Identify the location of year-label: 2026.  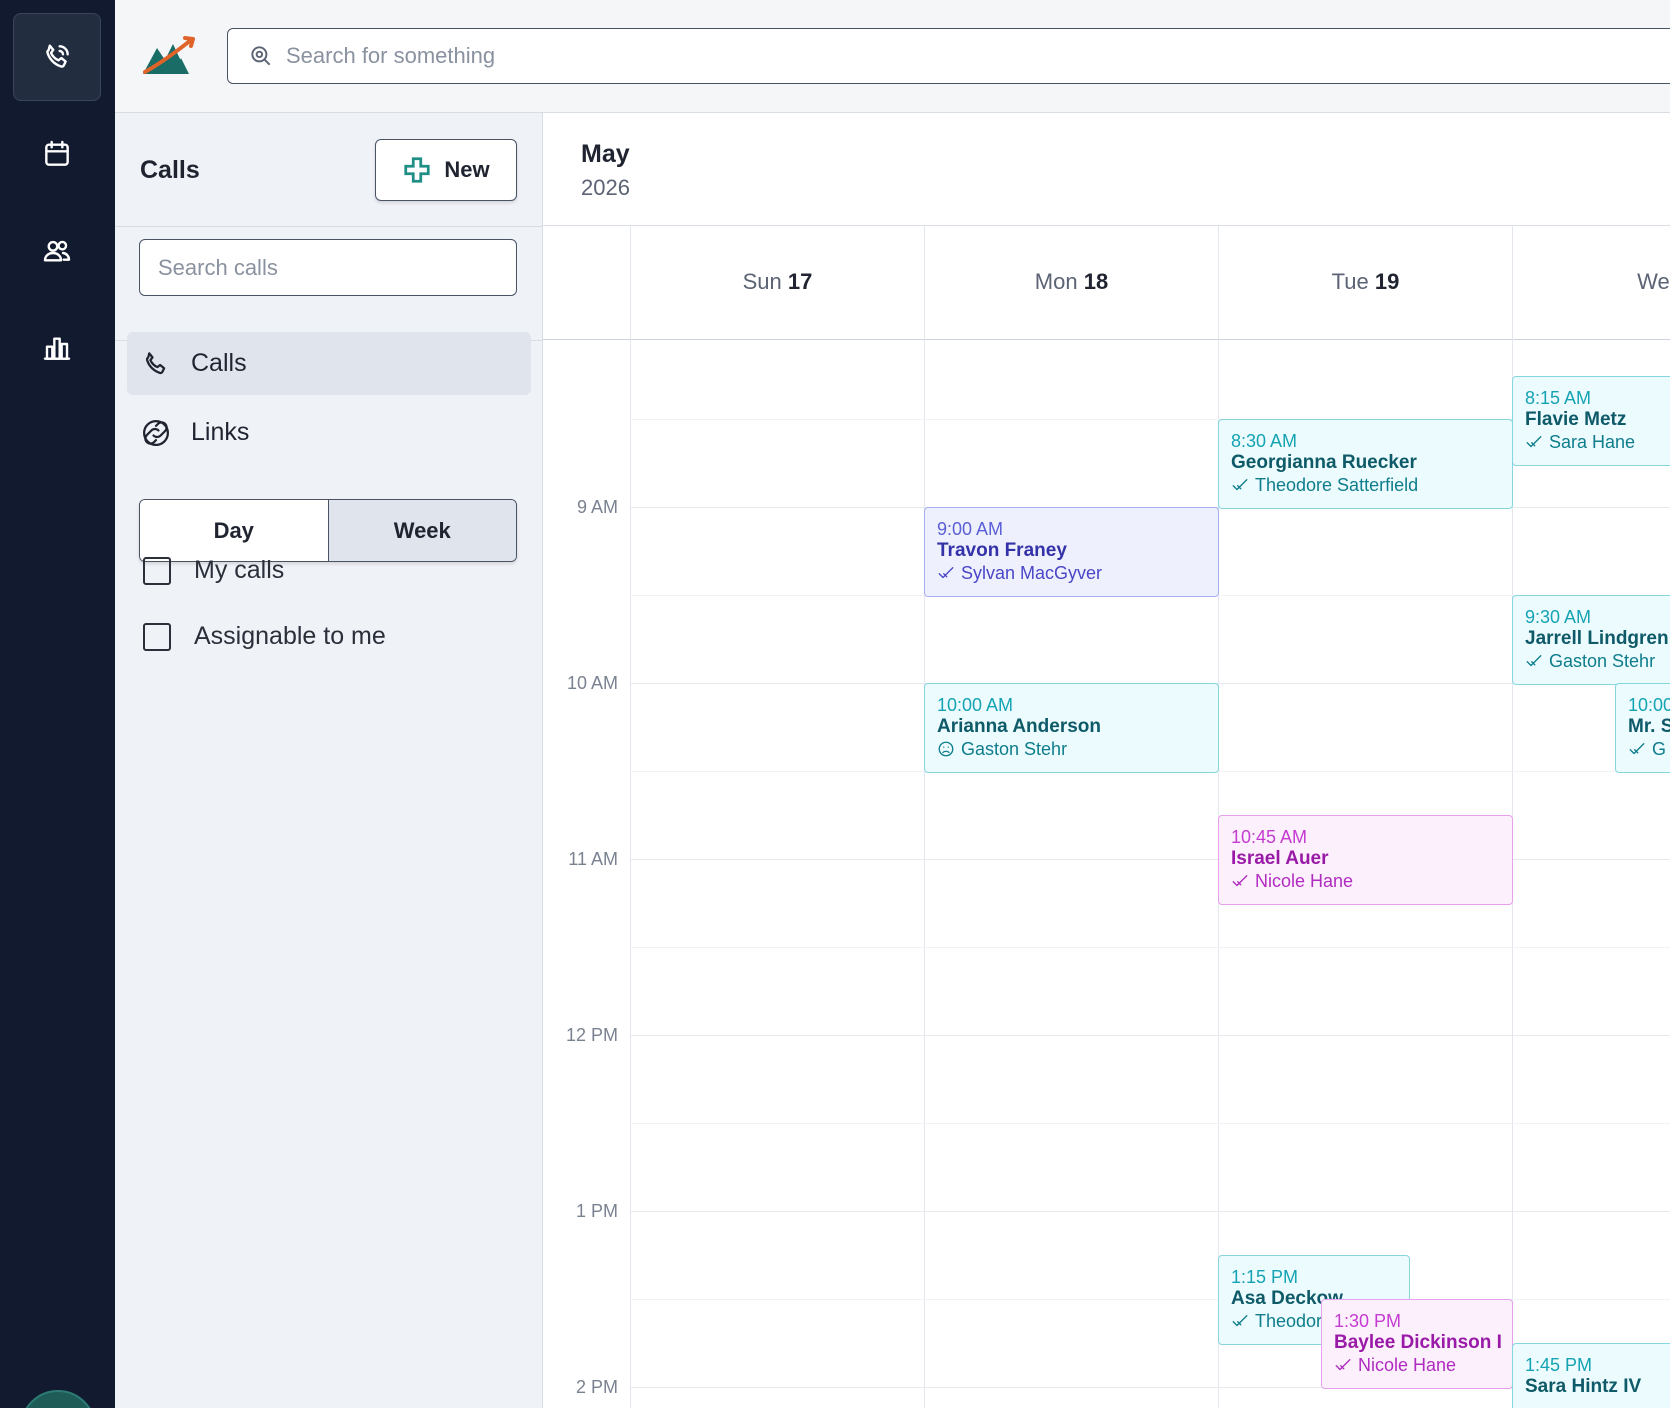
(605, 187).